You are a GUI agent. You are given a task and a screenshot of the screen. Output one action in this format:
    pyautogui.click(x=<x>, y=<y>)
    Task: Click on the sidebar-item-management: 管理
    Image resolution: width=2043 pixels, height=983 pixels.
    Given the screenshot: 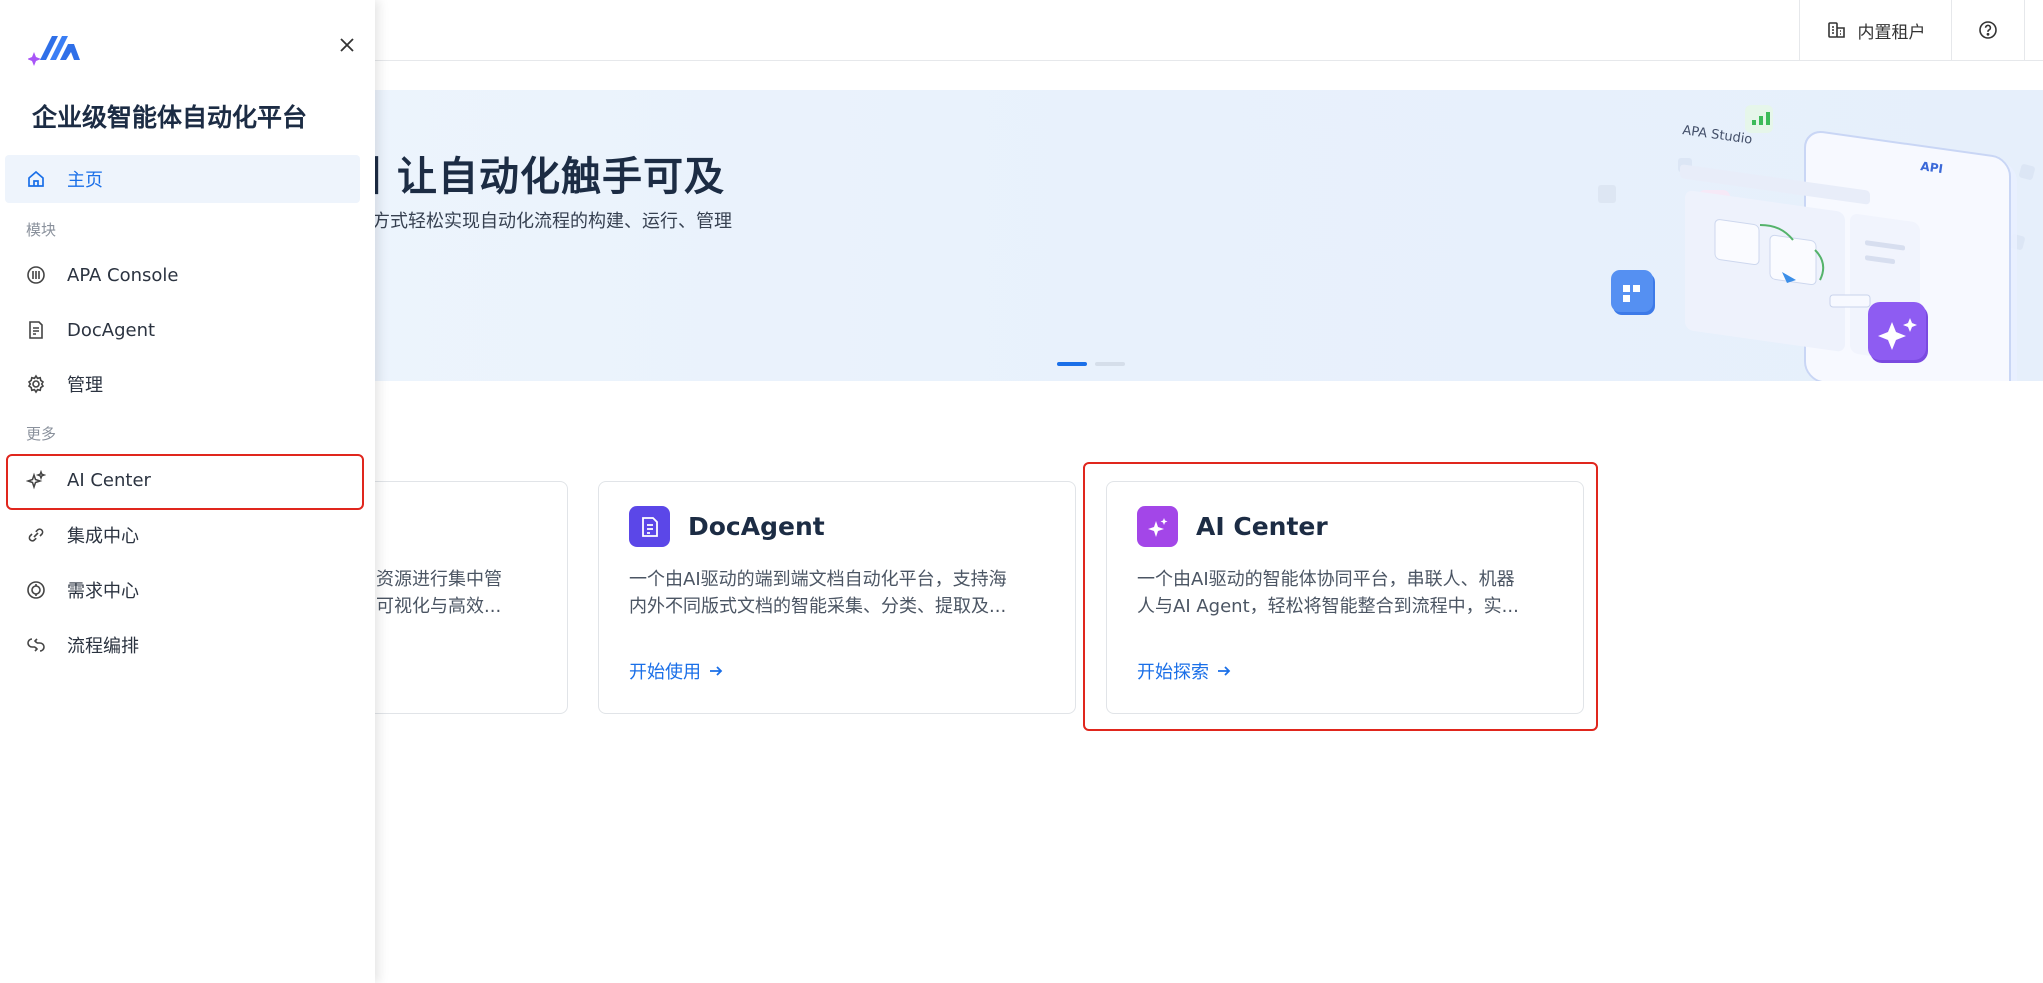 What is the action you would take?
    pyautogui.click(x=182, y=384)
    